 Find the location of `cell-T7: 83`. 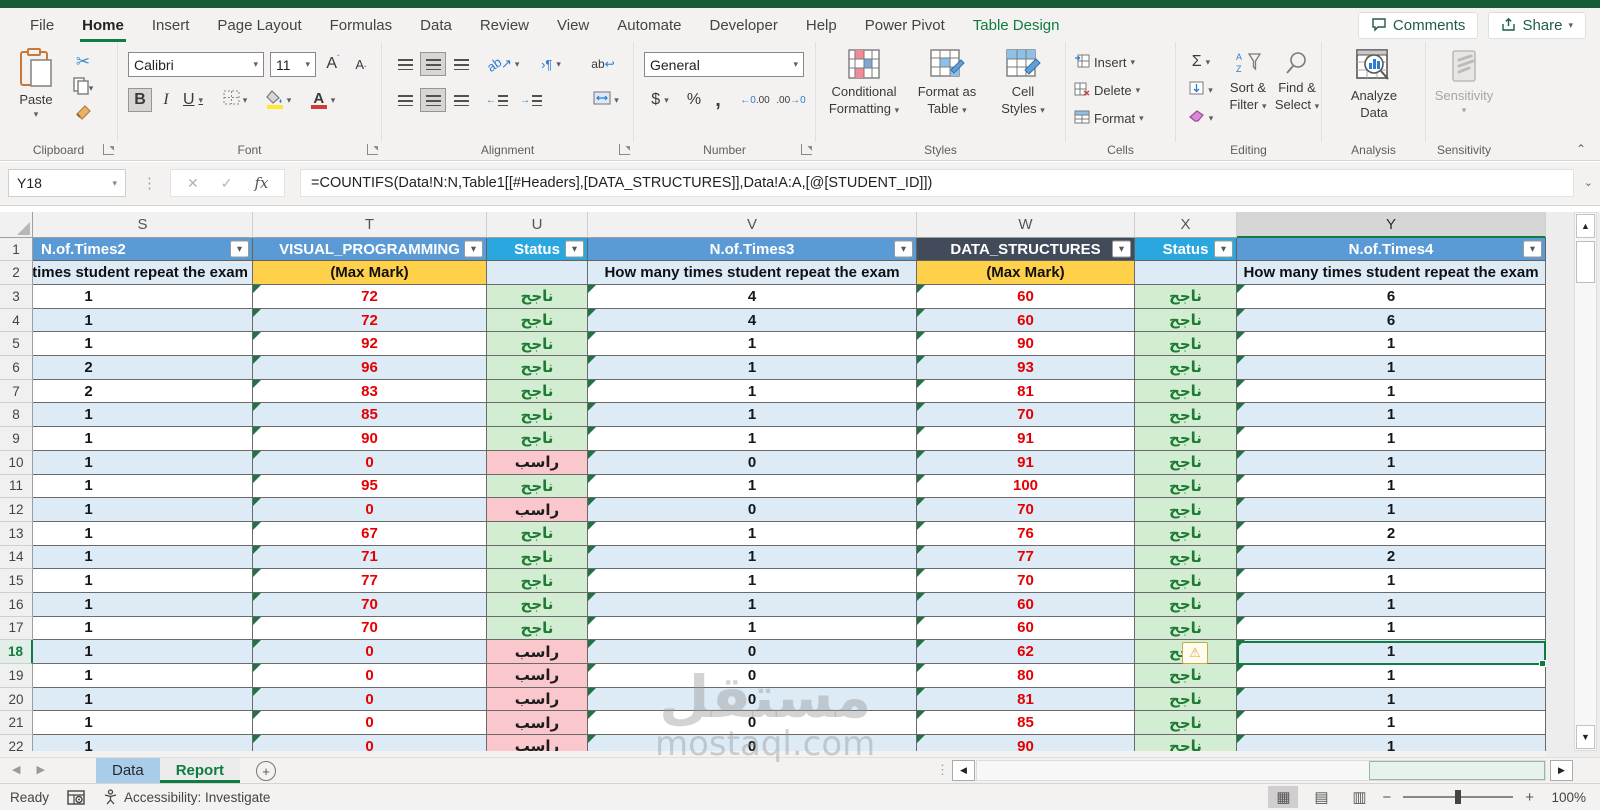

cell-T7: 83 is located at coordinates (370, 391).